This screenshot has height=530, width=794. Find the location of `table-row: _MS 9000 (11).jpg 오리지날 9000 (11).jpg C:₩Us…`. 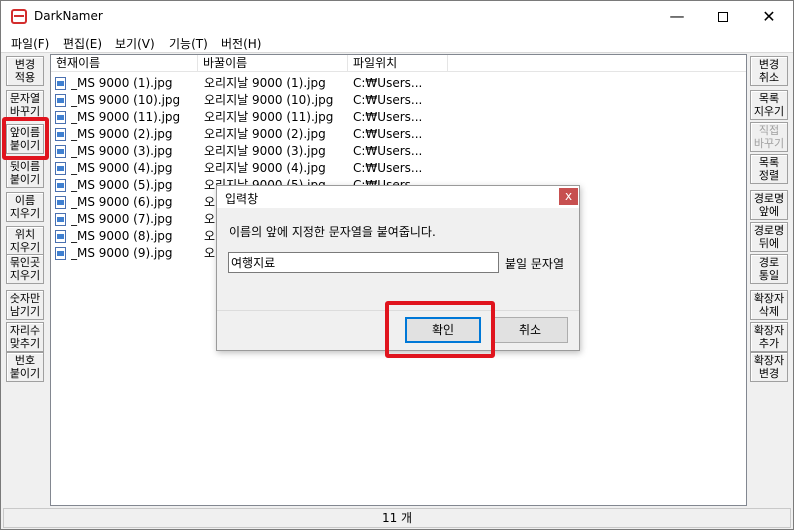

table-row: _MS 9000 (11).jpg 오리지날 9000 (11).jpg C:₩Us… is located at coordinates (398, 117).